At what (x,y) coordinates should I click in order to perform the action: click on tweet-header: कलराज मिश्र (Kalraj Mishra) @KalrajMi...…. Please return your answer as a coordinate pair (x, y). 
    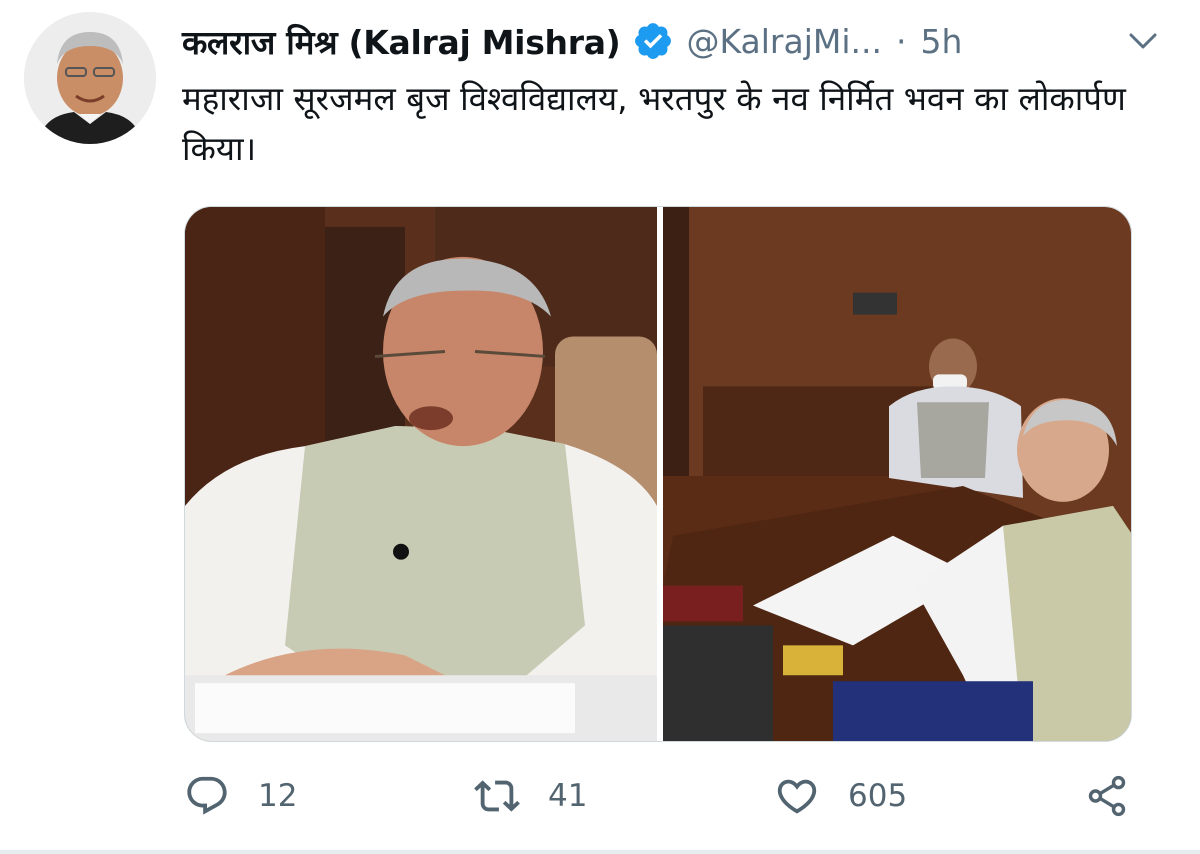
    Looking at the image, I should click on (671, 41).